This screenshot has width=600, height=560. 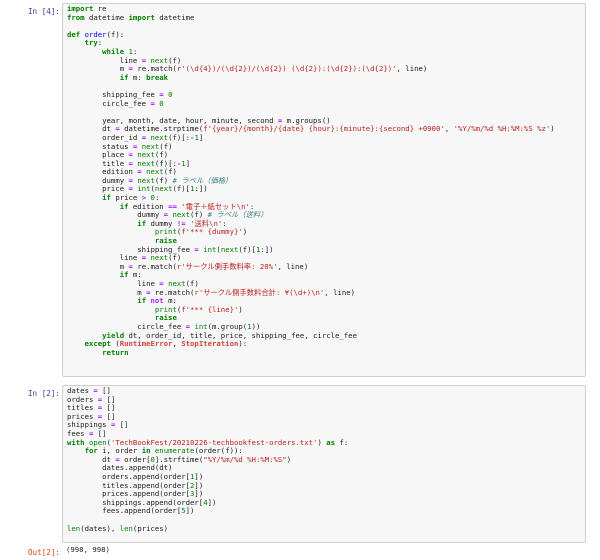 What do you see at coordinates (88, 549) in the screenshot?
I see `output-text: (998, 998)` at bounding box center [88, 549].